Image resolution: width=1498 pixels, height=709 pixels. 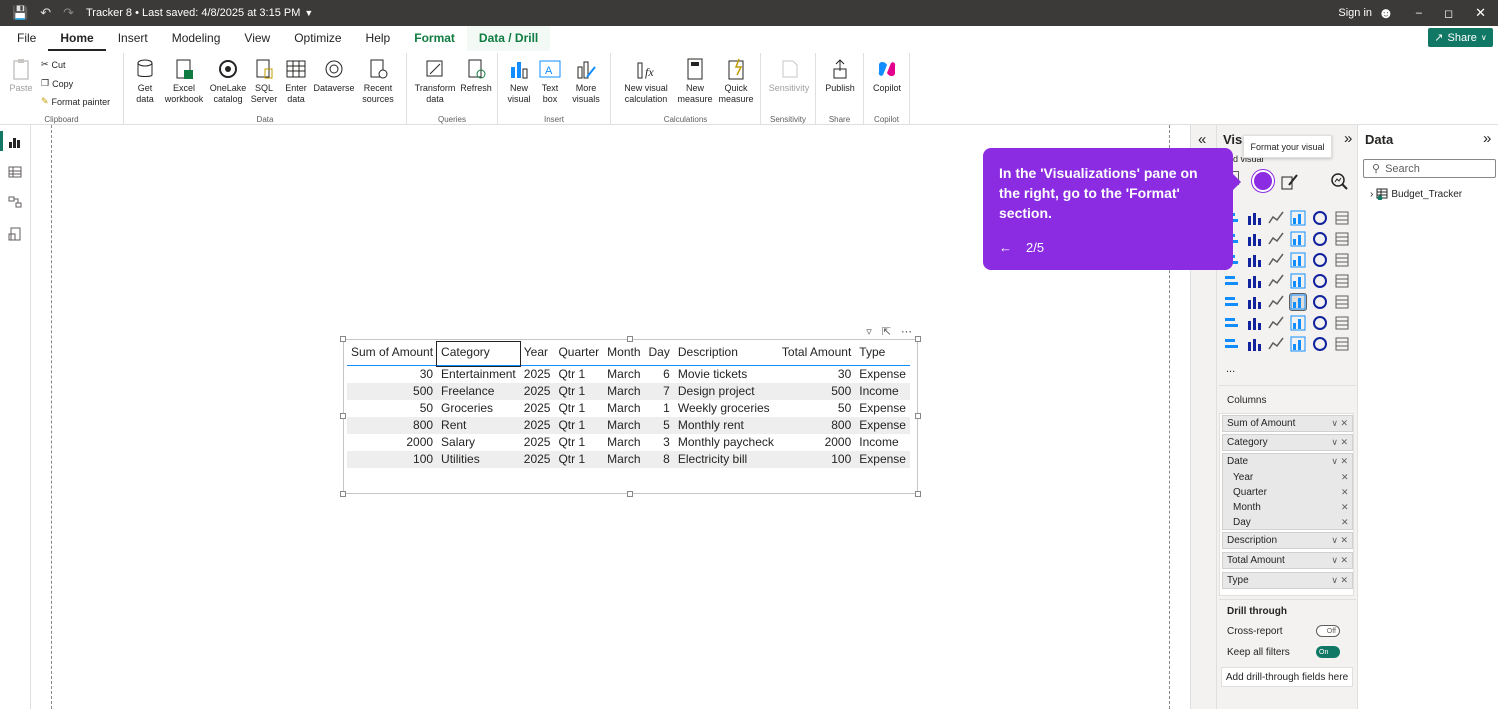 What do you see at coordinates (378, 38) in the screenshot?
I see `tab-help: Help` at bounding box center [378, 38].